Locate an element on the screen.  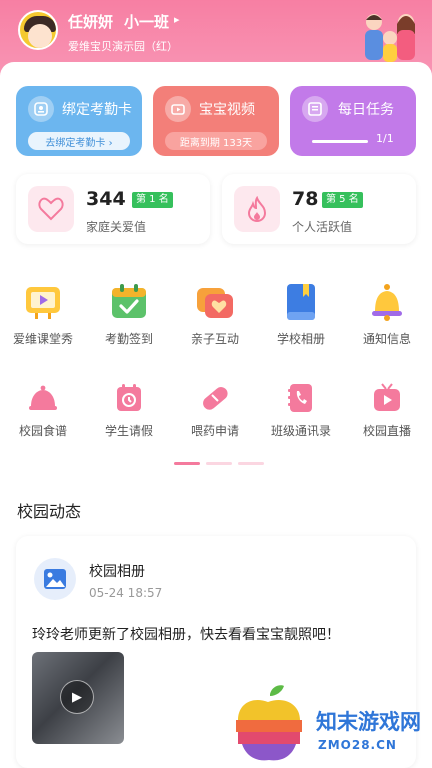
personal-activity-stat: 78 第 5 名 个人活跃值 is located at coordinates (319, 209).